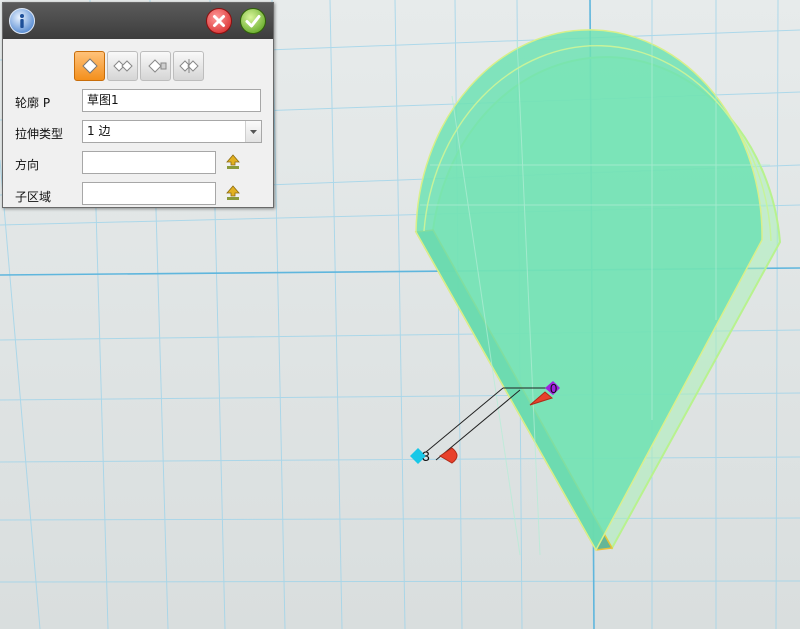 Image resolution: width=800 pixels, height=629 pixels. What do you see at coordinates (149, 193) in the screenshot?
I see `sub-region-field` at bounding box center [149, 193].